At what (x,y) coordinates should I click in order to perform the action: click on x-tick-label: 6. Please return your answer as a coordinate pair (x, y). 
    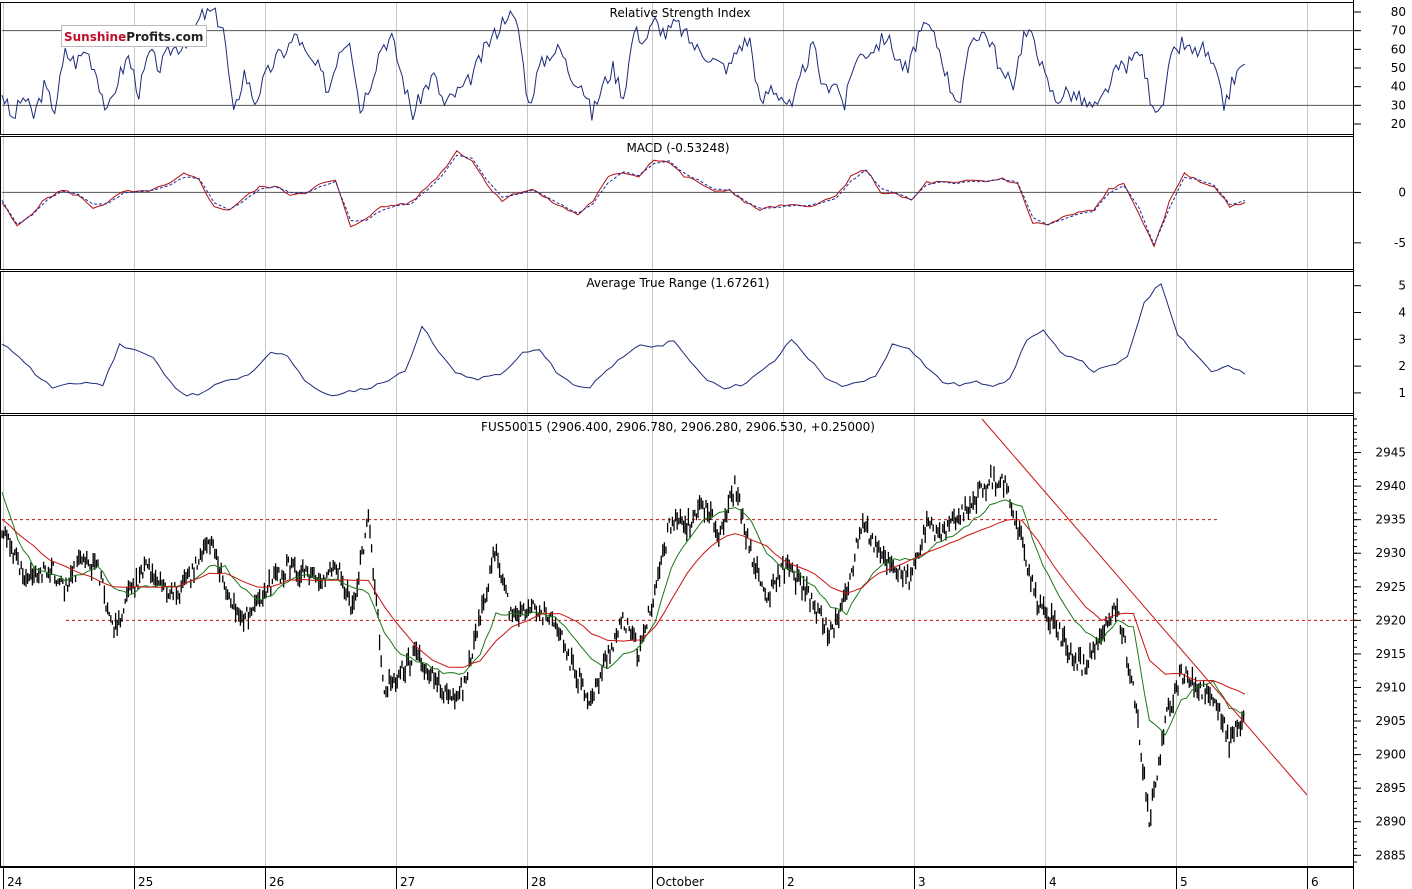
    Looking at the image, I should click on (1315, 882).